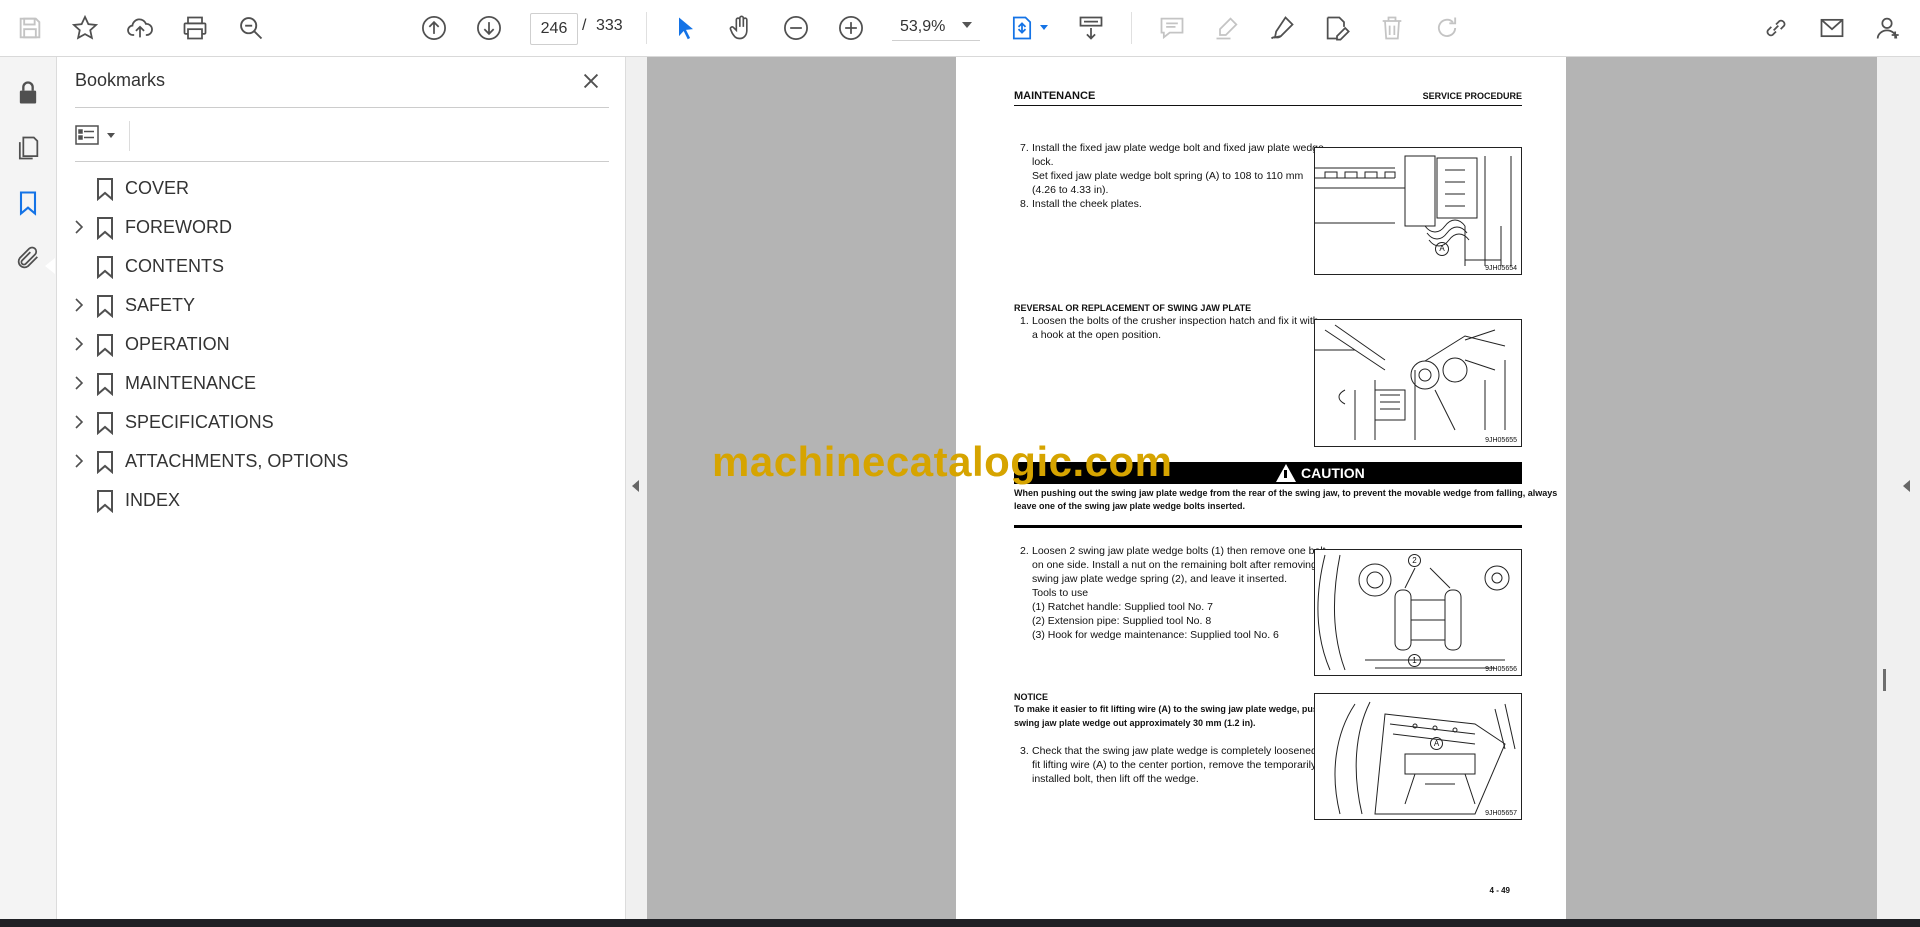  What do you see at coordinates (191, 383) in the screenshot?
I see `bookmark-label: MAINTENANCE` at bounding box center [191, 383].